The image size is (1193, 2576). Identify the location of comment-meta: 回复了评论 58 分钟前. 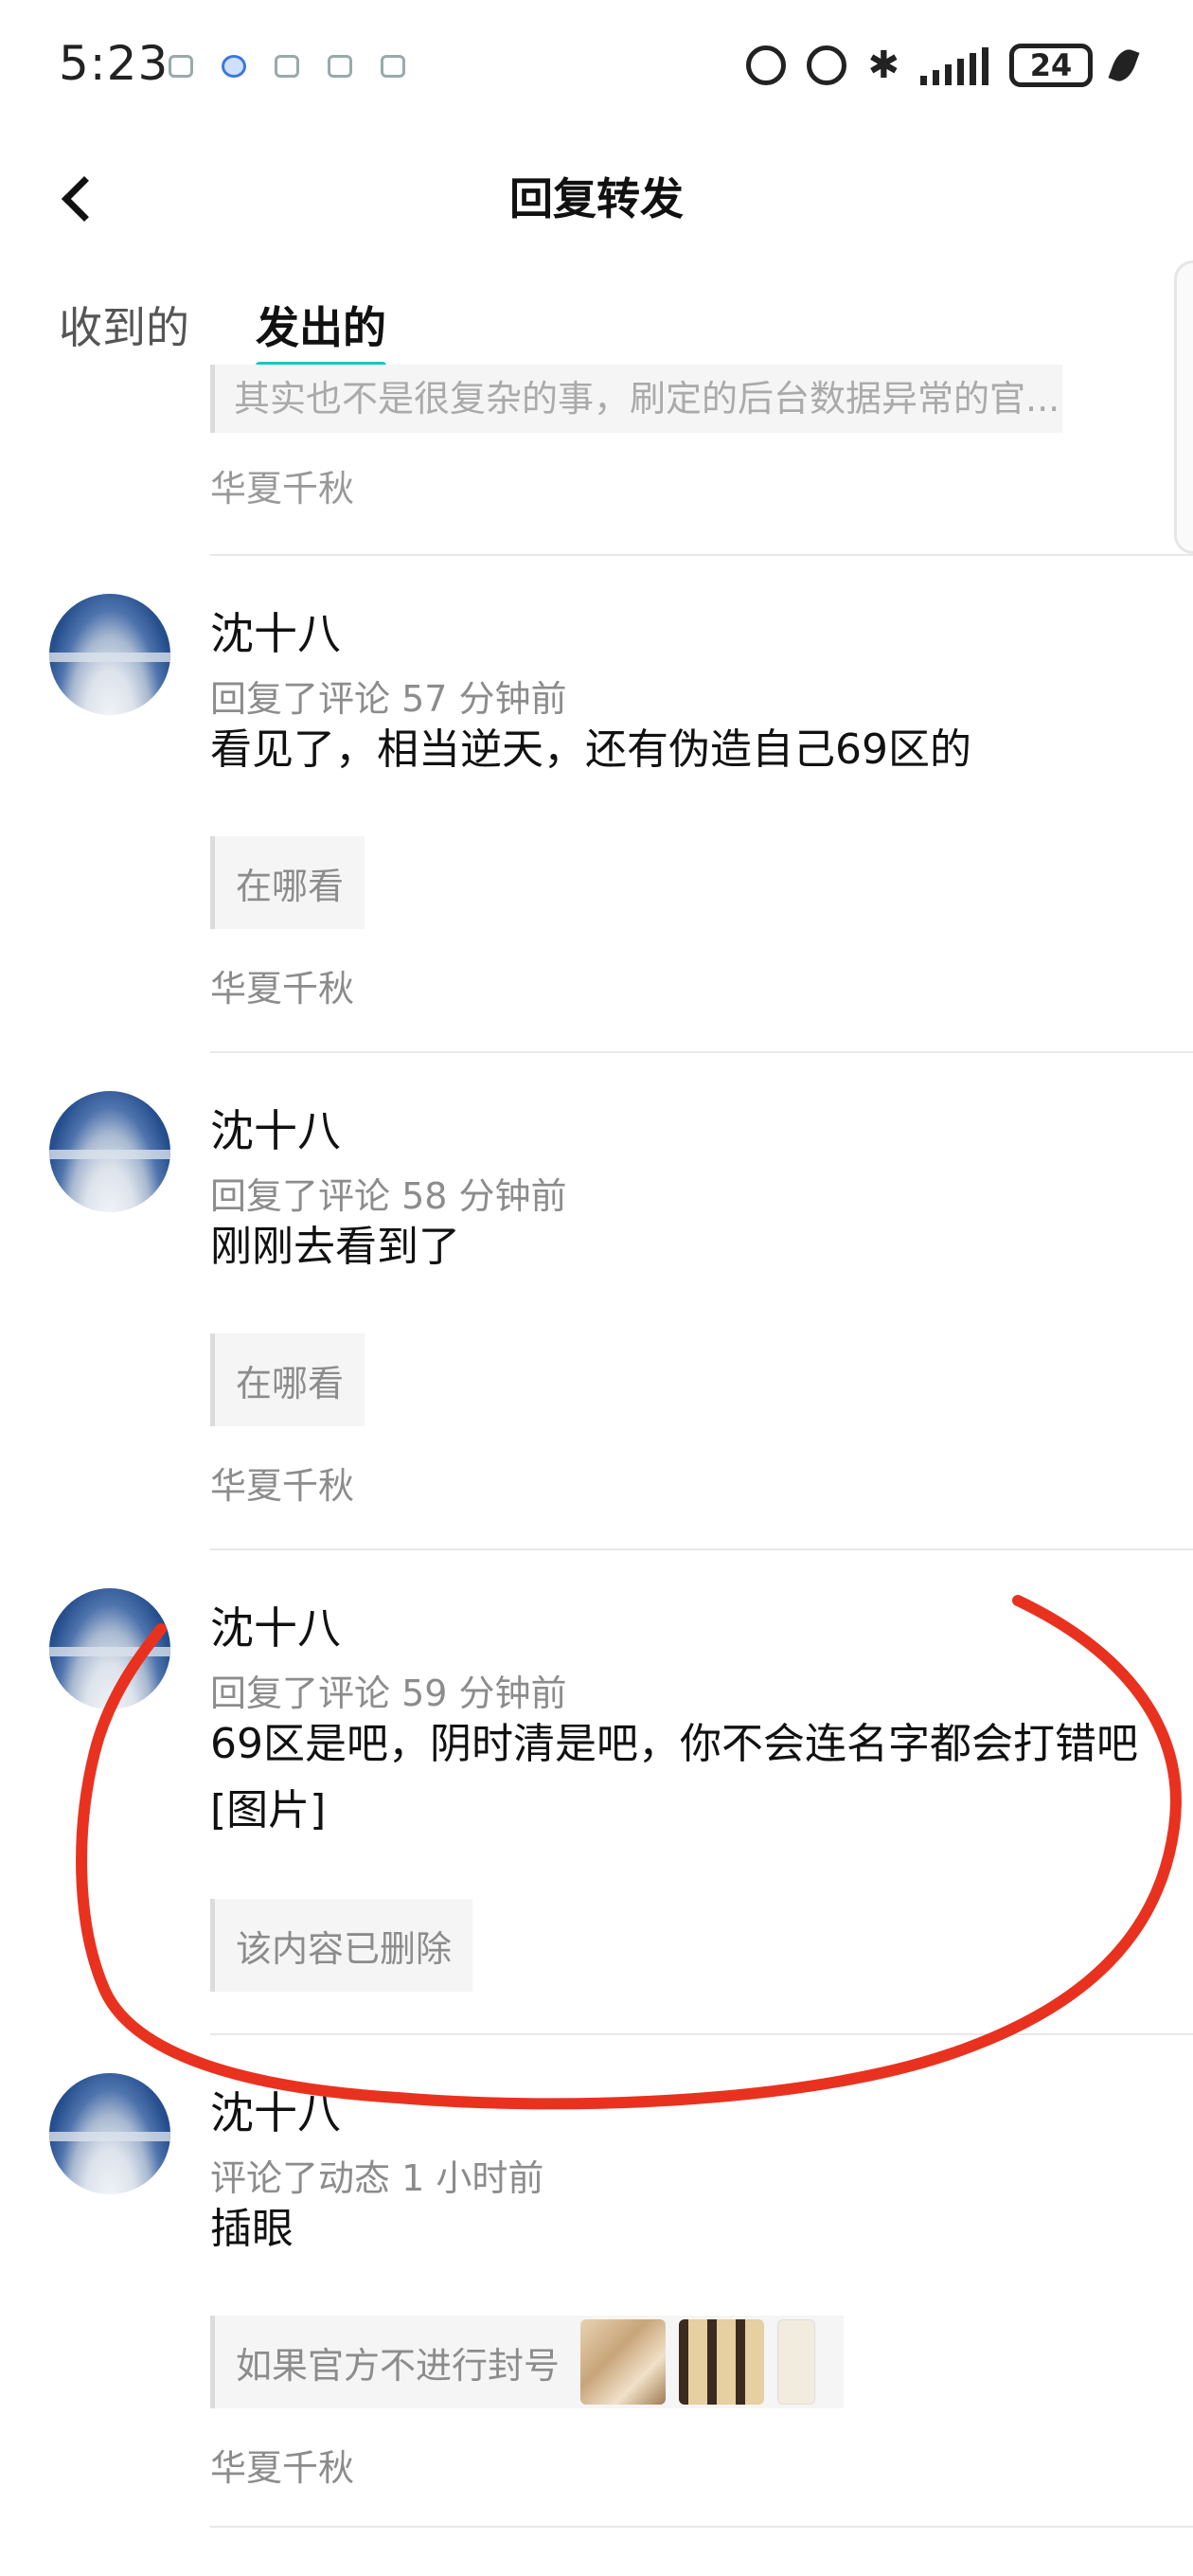
(388, 1196).